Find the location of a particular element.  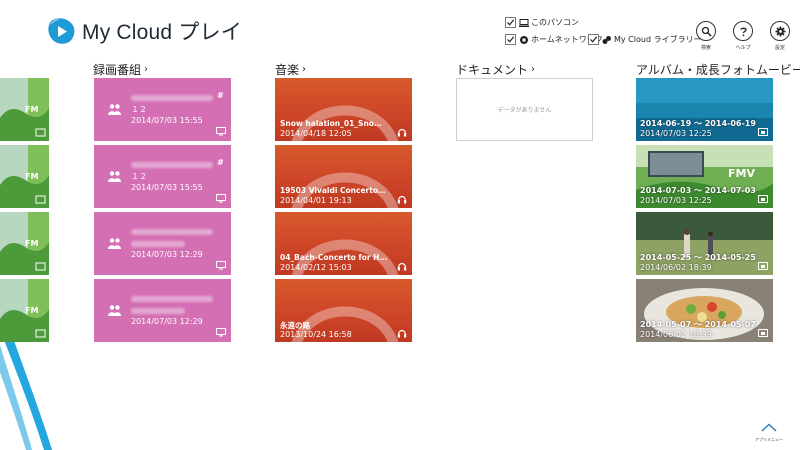

library-icon is located at coordinates (606, 39).